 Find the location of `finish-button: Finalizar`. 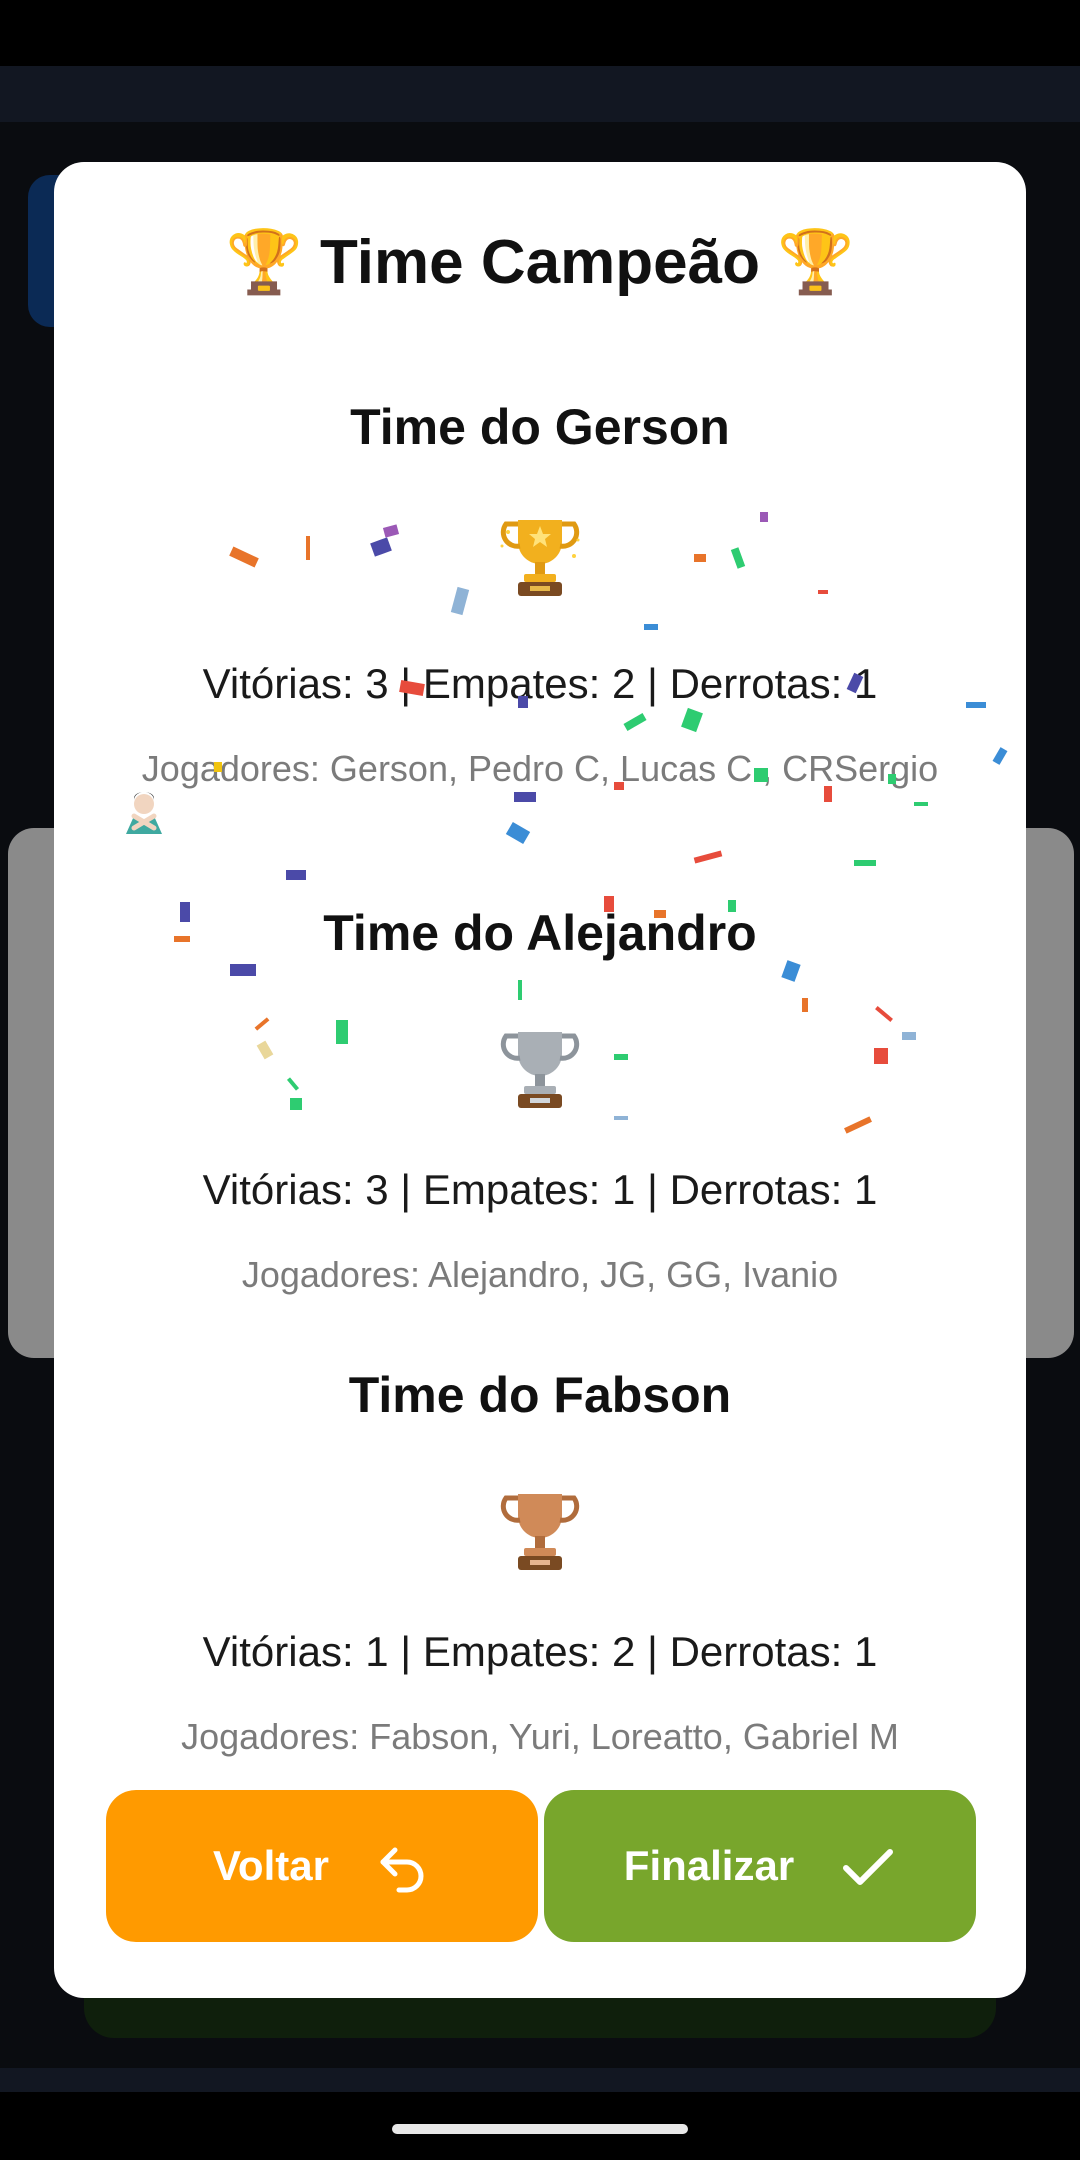

finish-button: Finalizar is located at coordinates (760, 1866).